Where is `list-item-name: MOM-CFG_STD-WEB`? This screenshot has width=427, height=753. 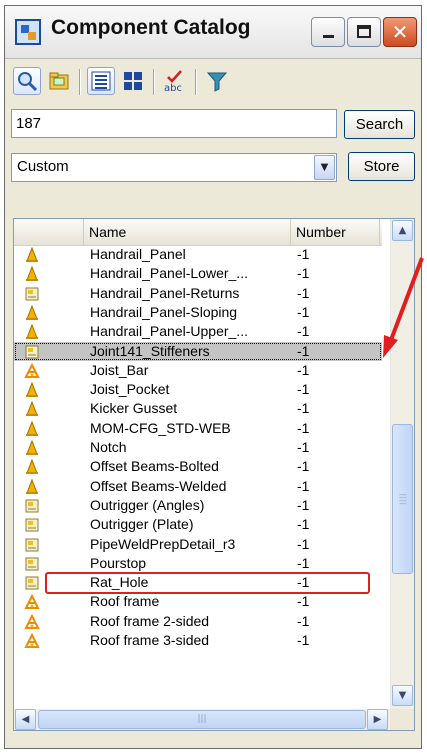 list-item-name: MOM-CFG_STD-WEB is located at coordinates (160, 427).